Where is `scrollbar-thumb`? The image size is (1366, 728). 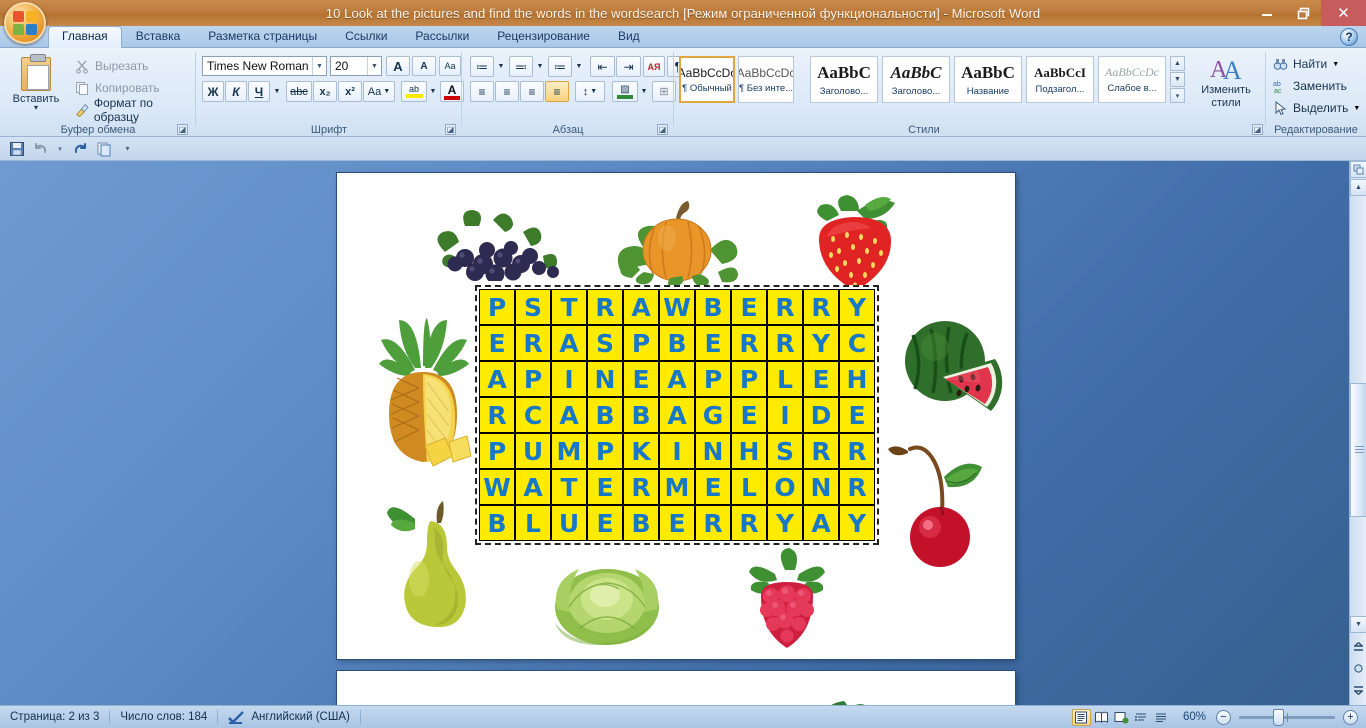 scrollbar-thumb is located at coordinates (1358, 450).